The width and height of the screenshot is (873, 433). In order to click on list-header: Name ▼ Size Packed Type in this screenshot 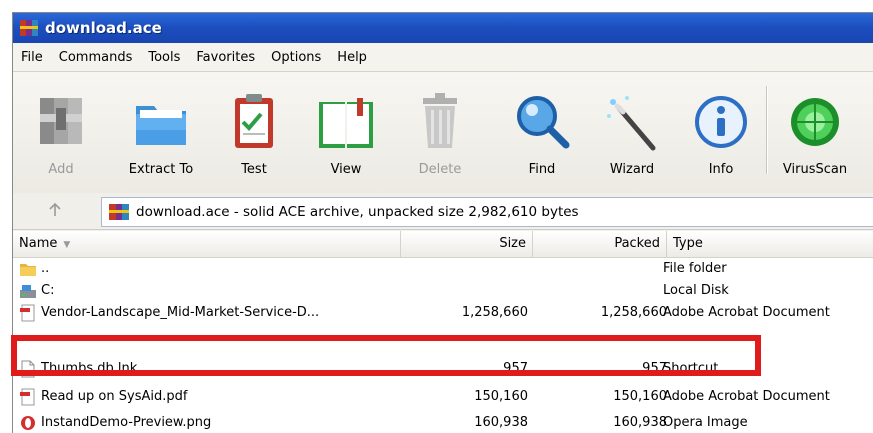, I will do `click(443, 244)`.